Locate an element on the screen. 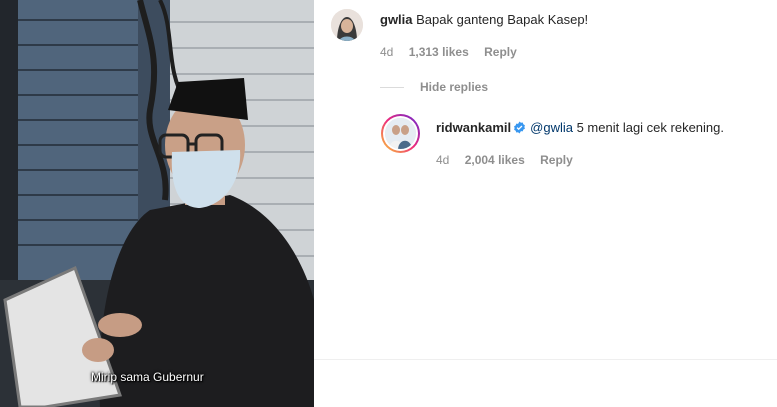 The image size is (777, 407). divider-line is located at coordinates (392, 87).